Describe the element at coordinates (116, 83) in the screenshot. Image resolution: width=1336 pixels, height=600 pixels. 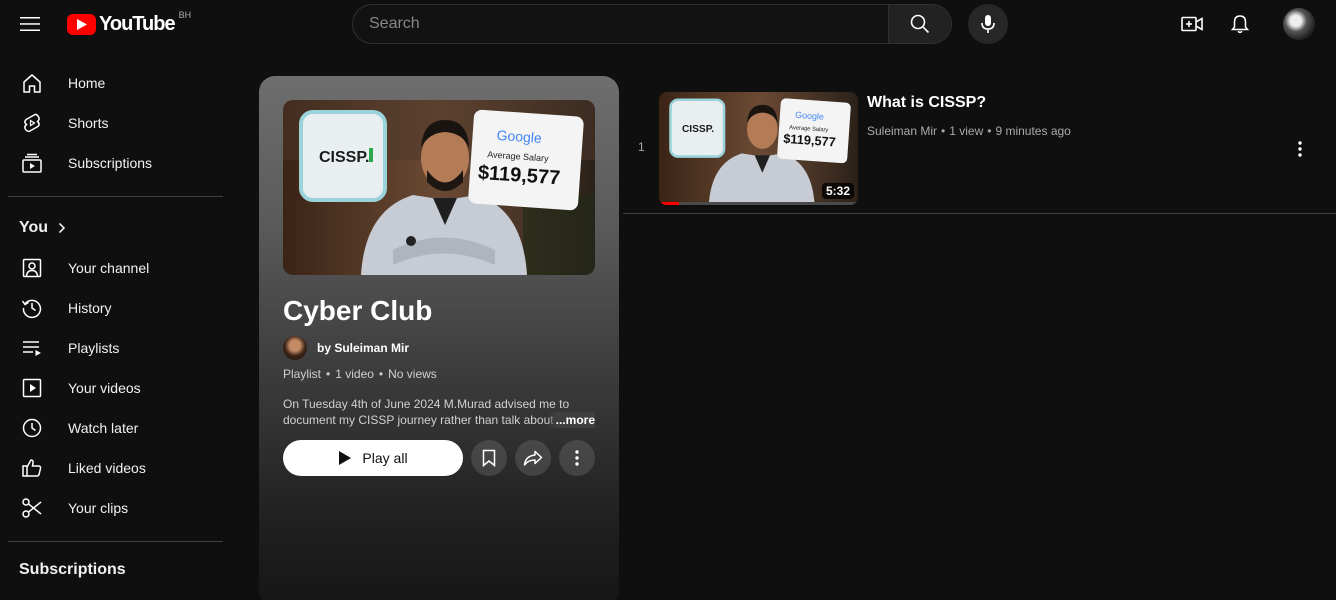
I see `sidebar-item-home: Home` at that location.